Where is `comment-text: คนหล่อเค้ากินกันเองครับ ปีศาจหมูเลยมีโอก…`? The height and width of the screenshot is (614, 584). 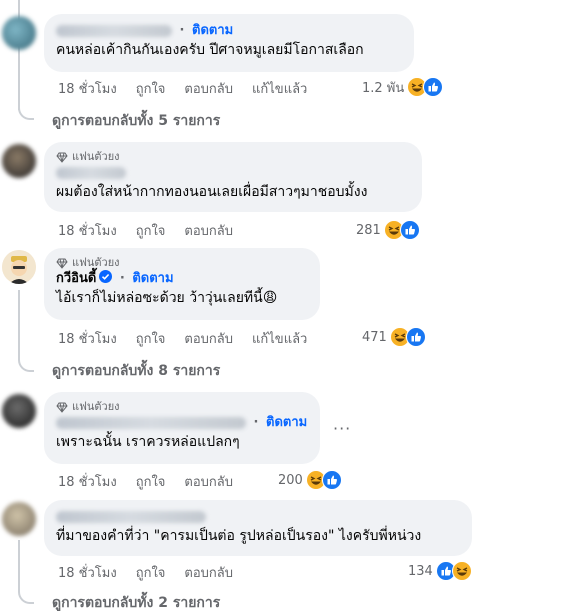
comment-text: คนหล่อเค้ากินกันเองครับ ปีศาจหมูเลยมีโอก… is located at coordinates (210, 50).